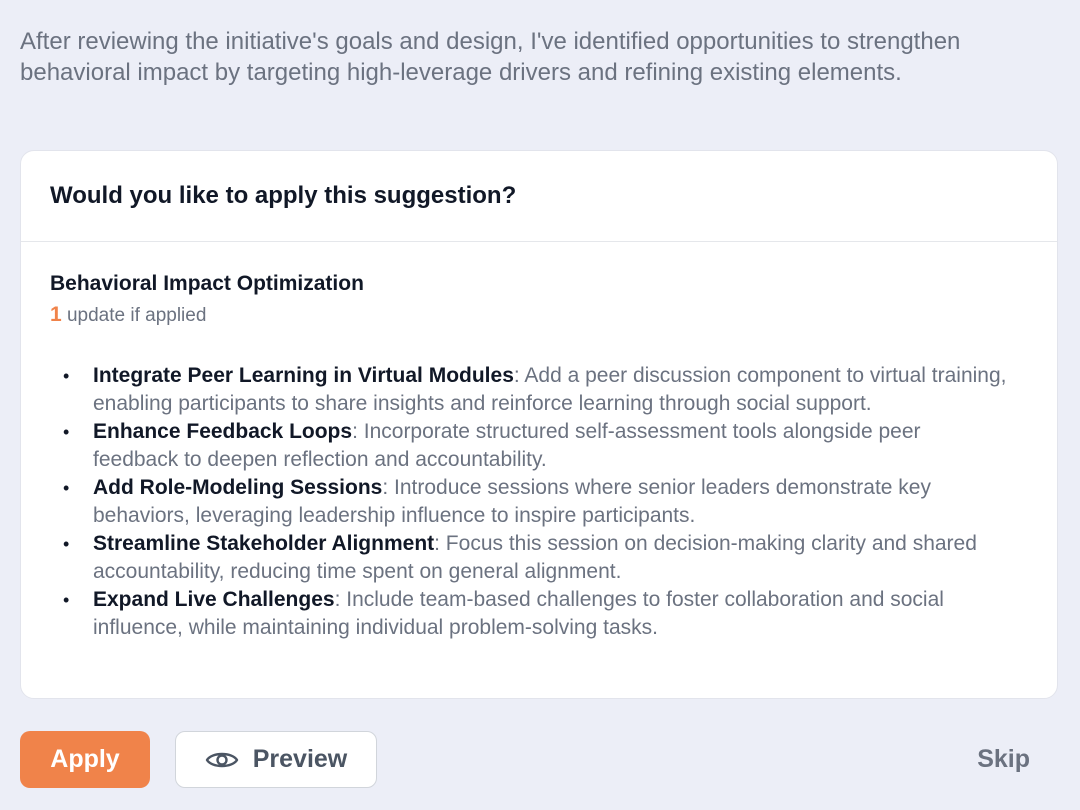 This screenshot has height=810, width=1080. I want to click on preview-button: Preview, so click(276, 759).